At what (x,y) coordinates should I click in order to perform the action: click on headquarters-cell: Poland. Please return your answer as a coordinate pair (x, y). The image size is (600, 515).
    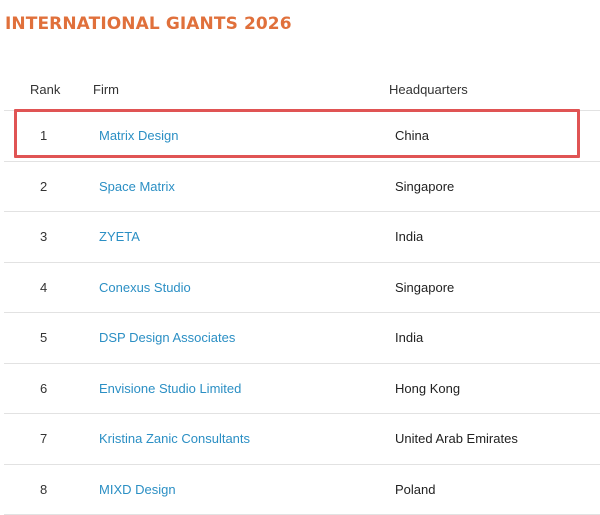
    Looking at the image, I should click on (415, 489).